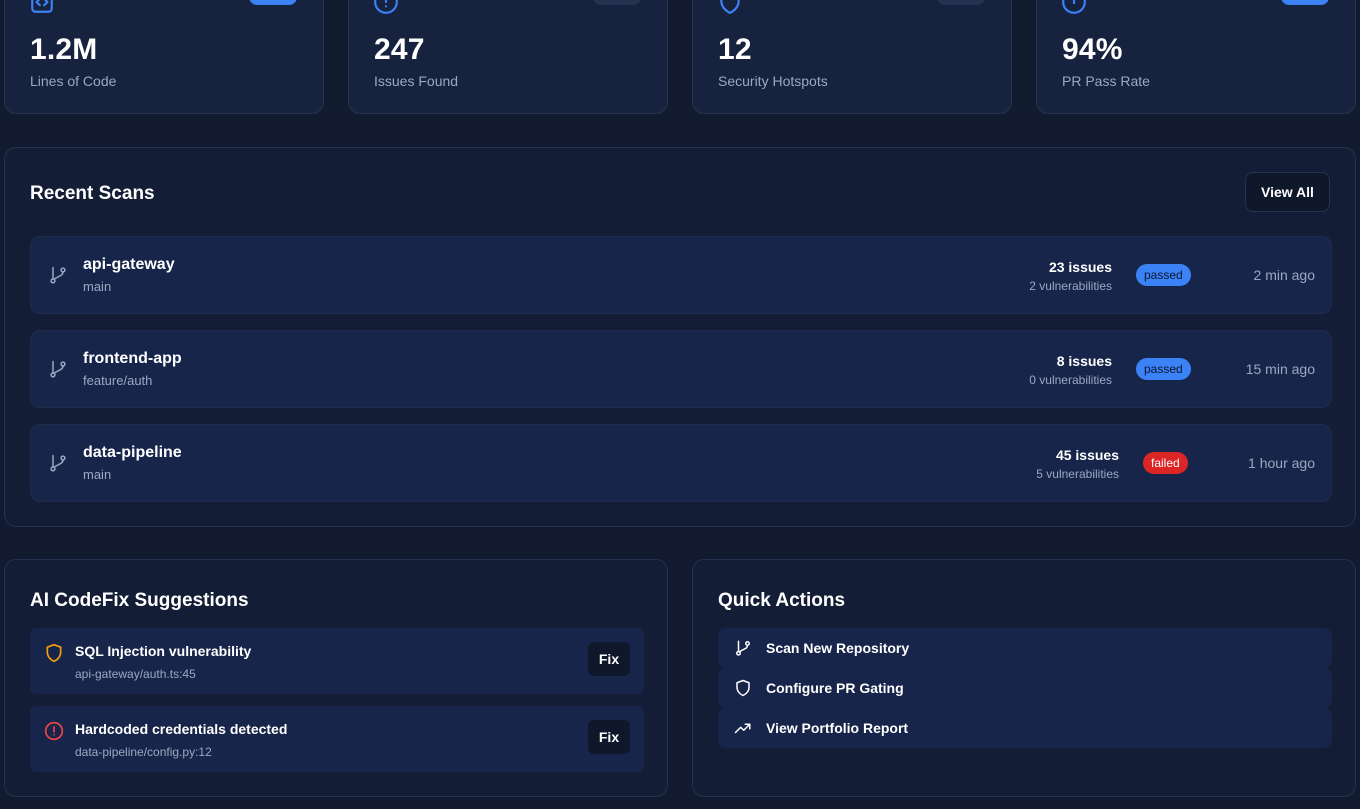 The image size is (1360, 809). I want to click on check-circle-icon, so click(1074, 7).